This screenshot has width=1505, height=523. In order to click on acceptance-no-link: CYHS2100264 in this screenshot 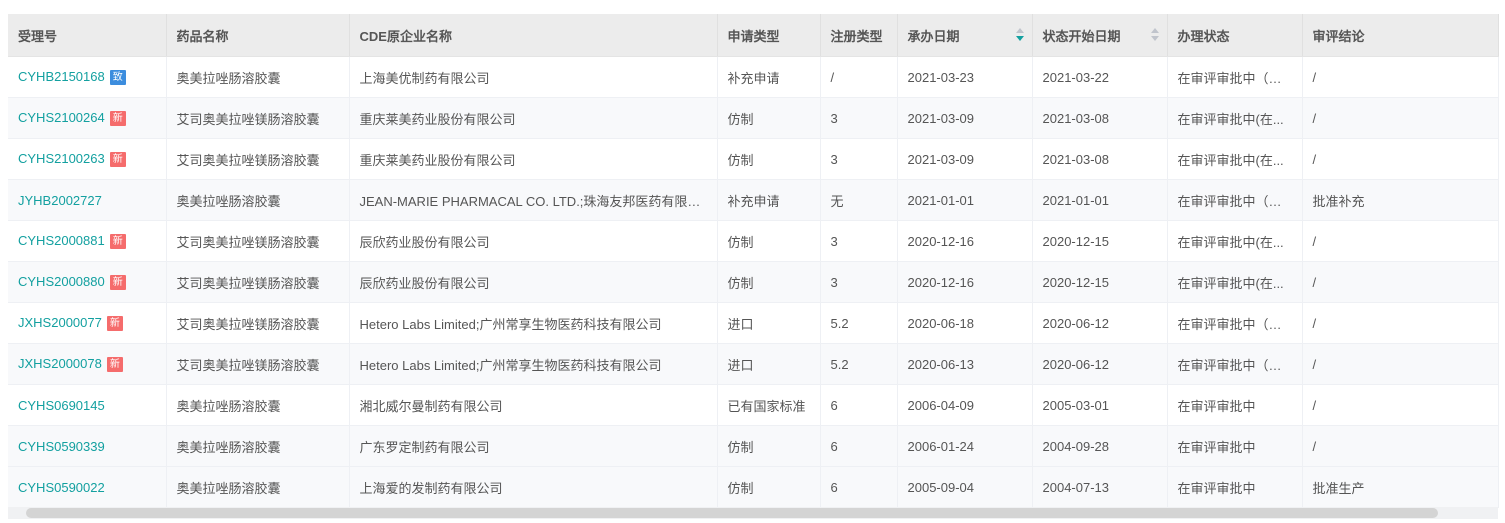, I will do `click(61, 117)`.